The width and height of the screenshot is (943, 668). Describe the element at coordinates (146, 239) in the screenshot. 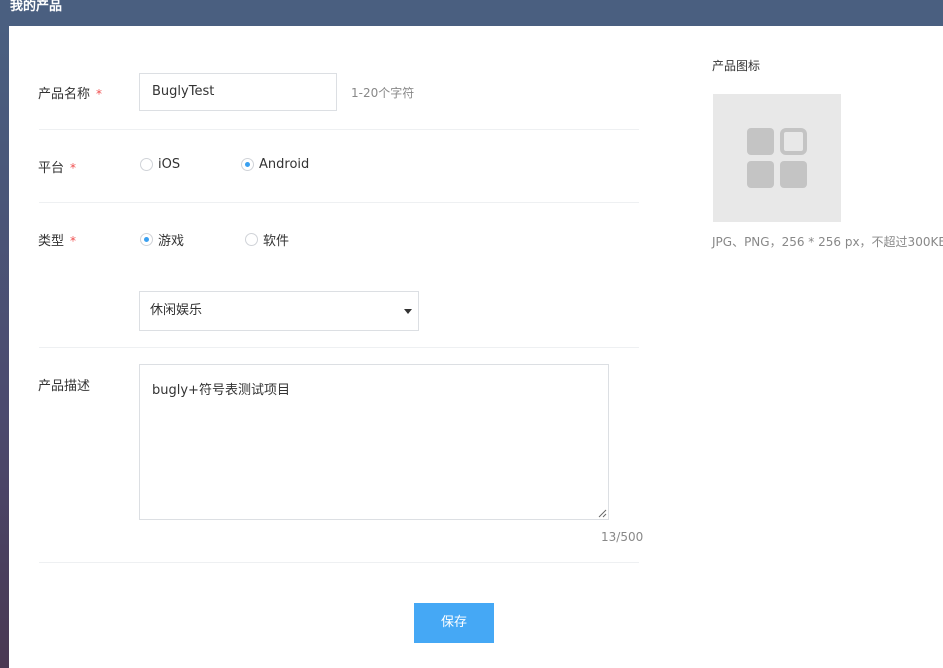

I see `radio-circle-game` at that location.